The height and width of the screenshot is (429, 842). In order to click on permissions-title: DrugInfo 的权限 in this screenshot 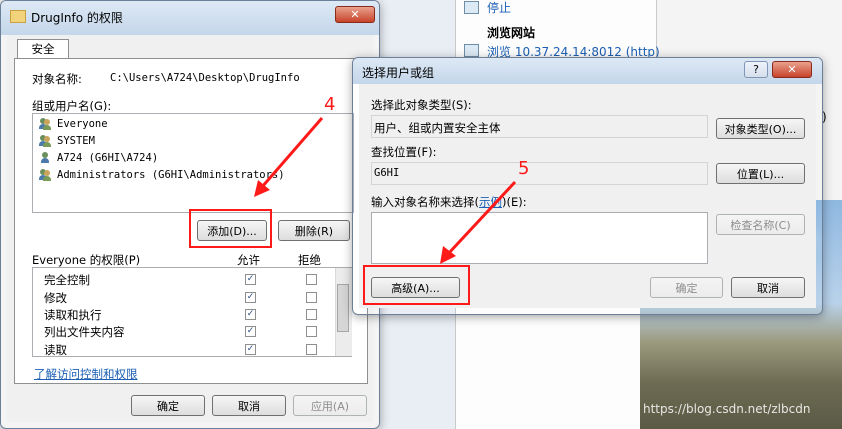, I will do `click(77, 18)`.